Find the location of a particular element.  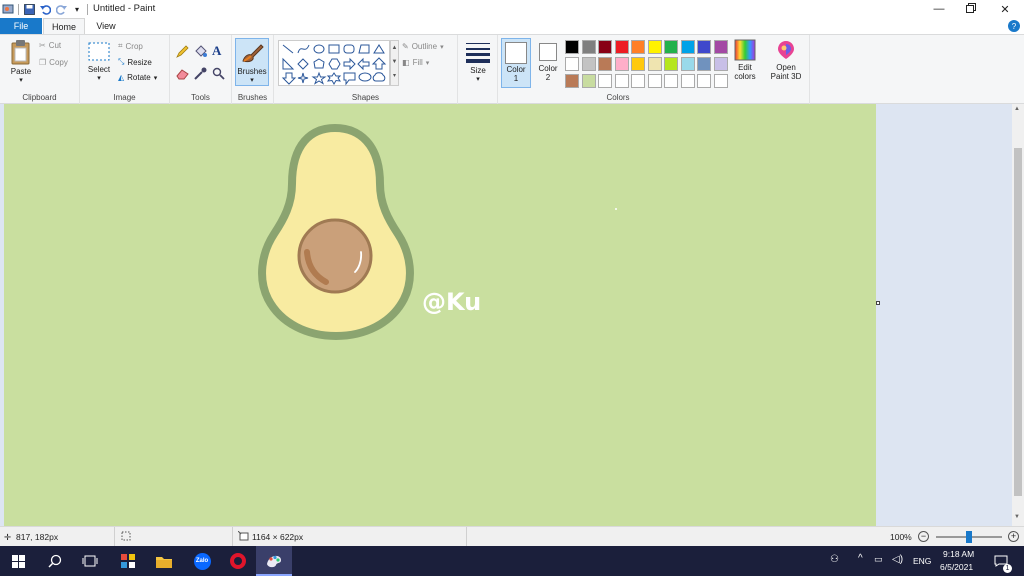

up-arrow-shape-icon is located at coordinates (379, 63).